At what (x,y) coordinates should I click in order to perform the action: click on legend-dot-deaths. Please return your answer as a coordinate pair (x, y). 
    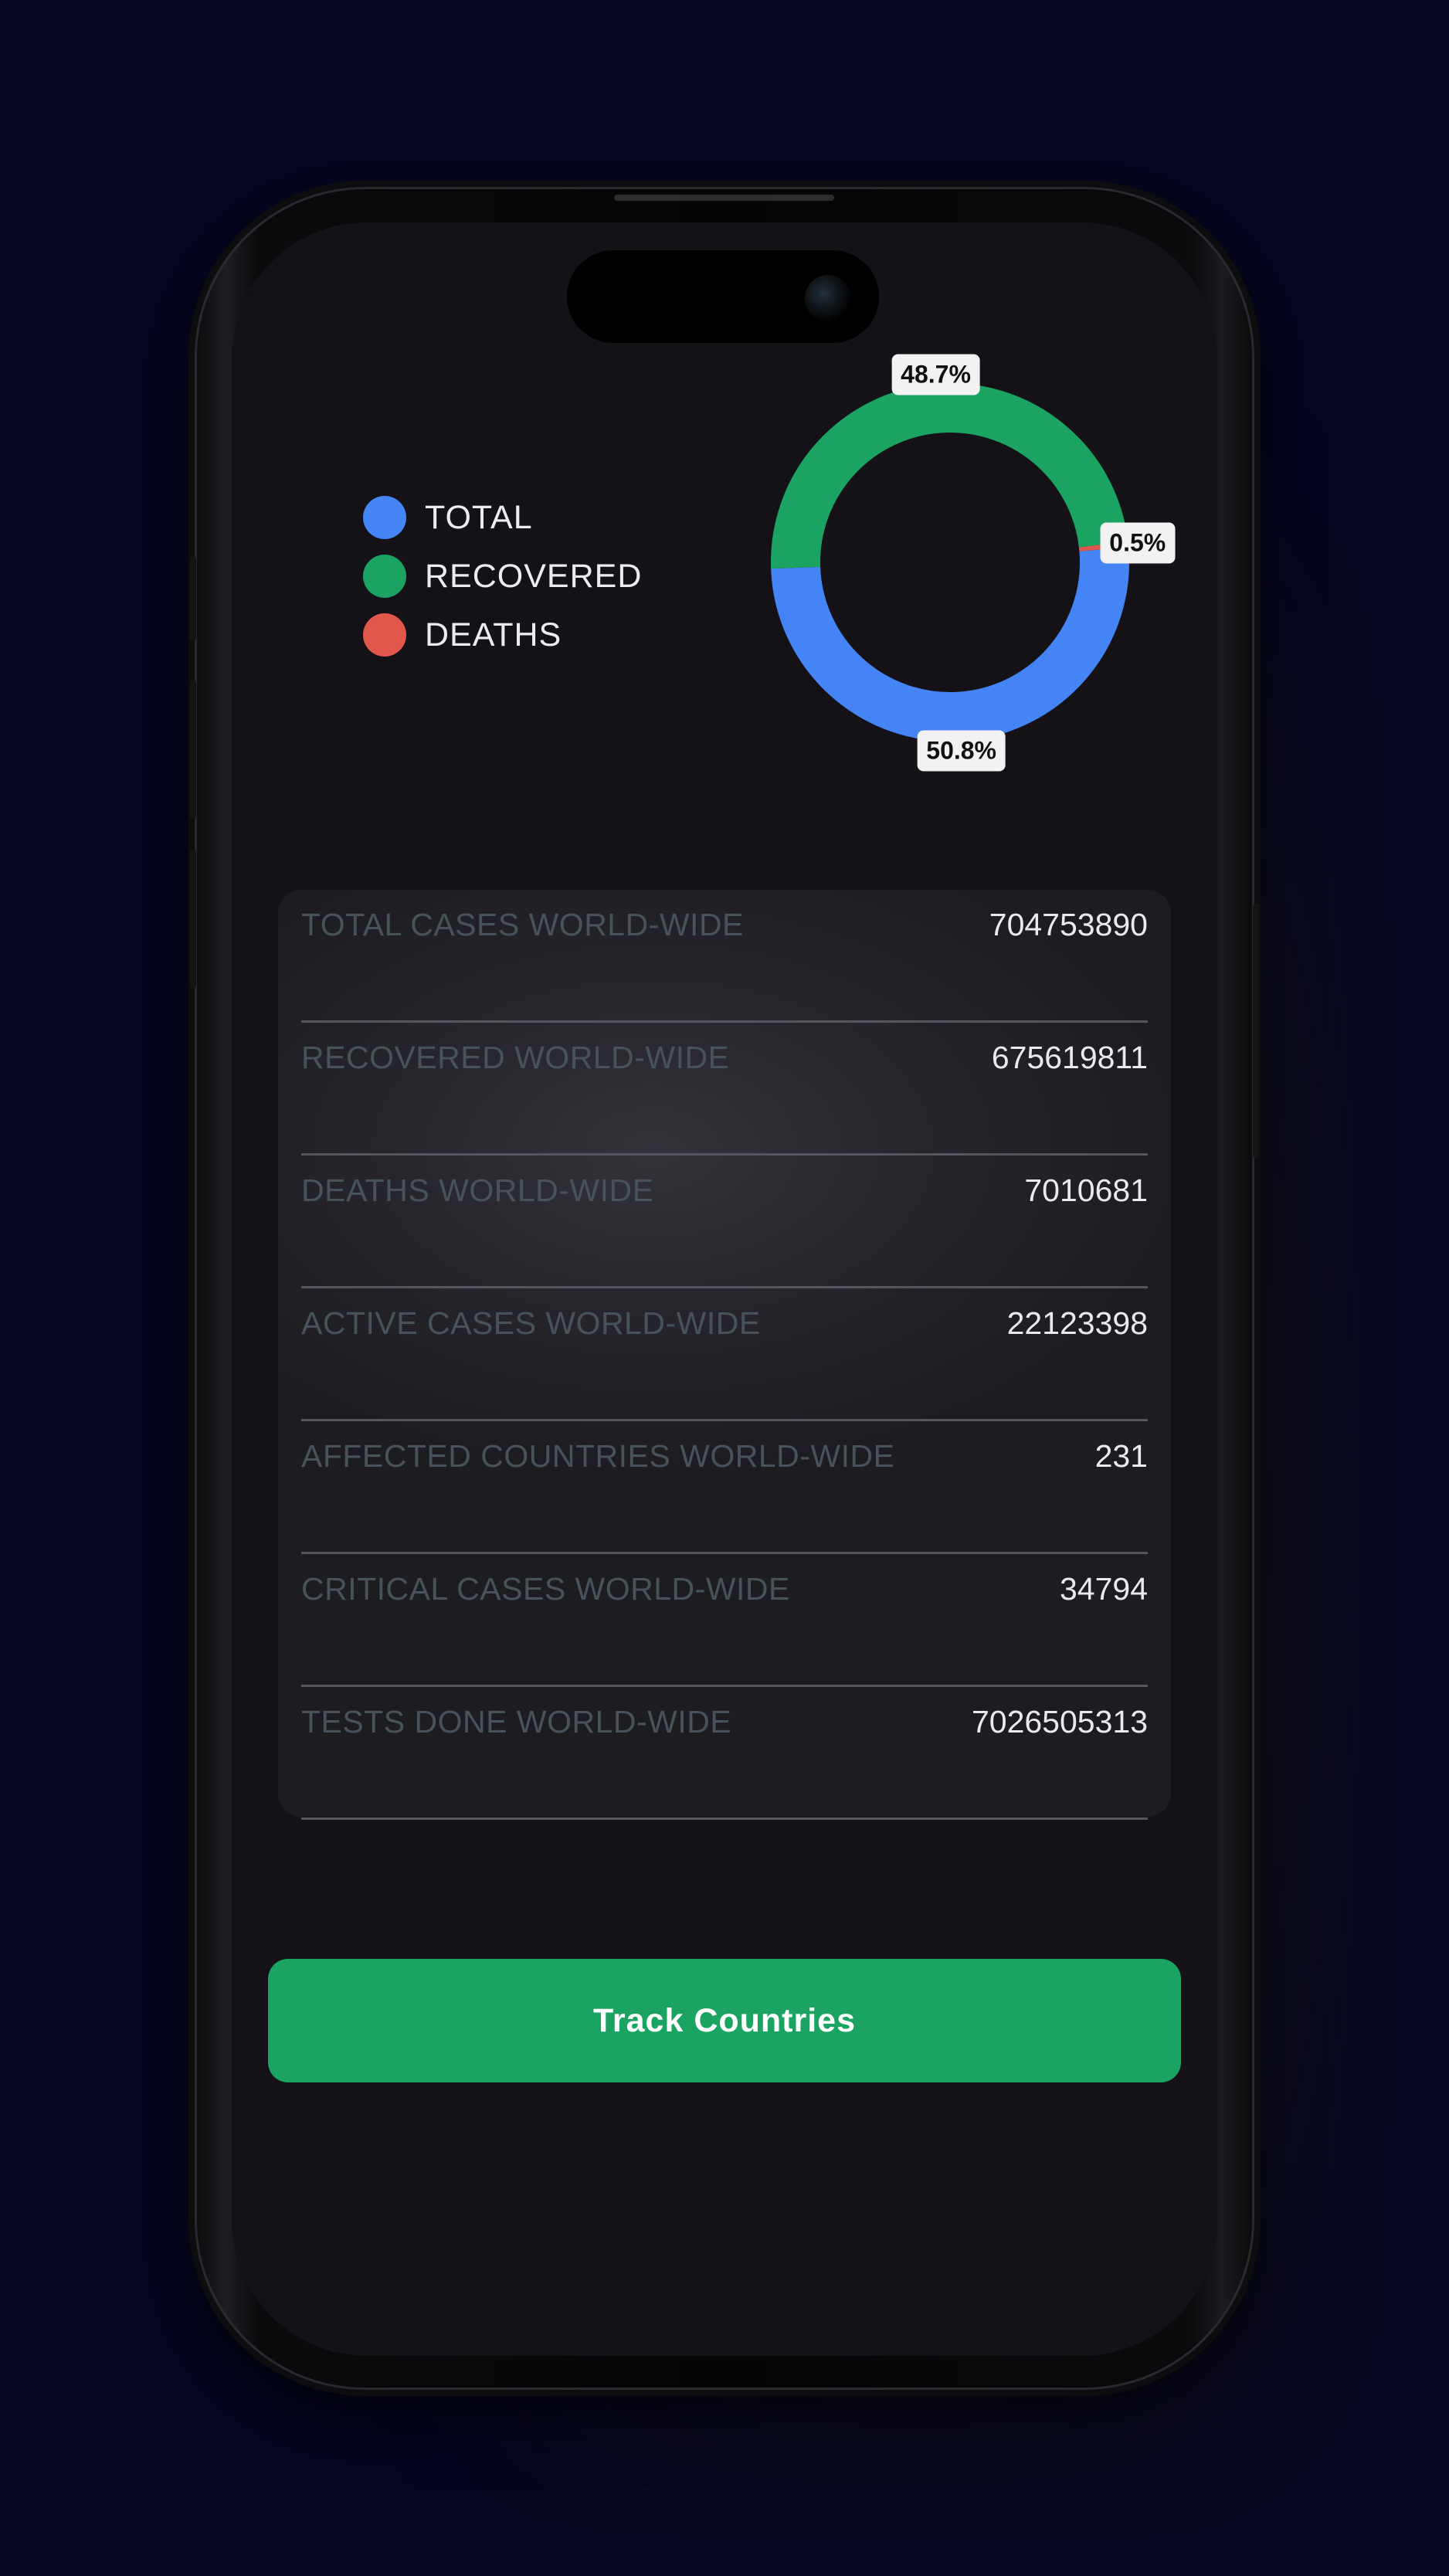
    Looking at the image, I should click on (384, 635).